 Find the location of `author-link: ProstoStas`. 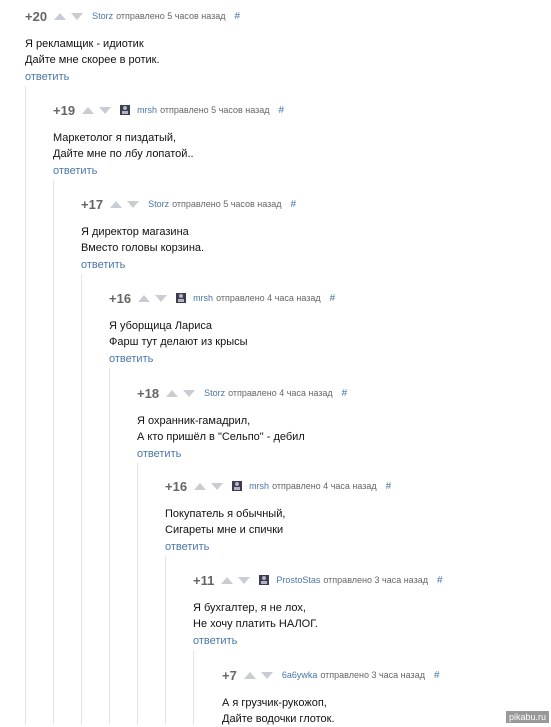

author-link: ProstoStas is located at coordinates (298, 580).